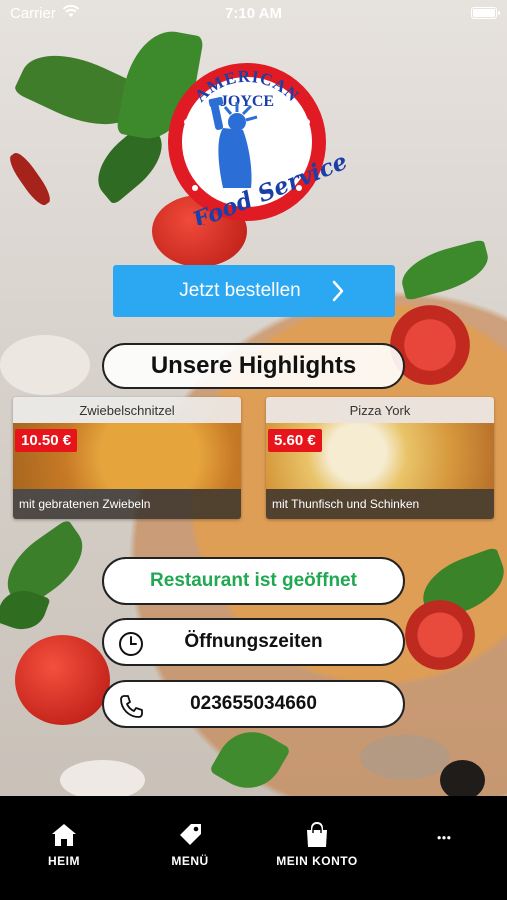  What do you see at coordinates (127, 504) in the screenshot?
I see `highlight-description: mit gebratenen Zwiebeln` at bounding box center [127, 504].